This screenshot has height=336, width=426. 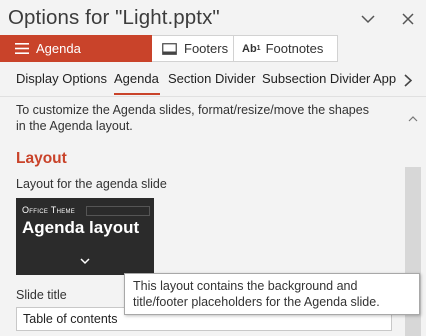 What do you see at coordinates (316, 78) in the screenshot?
I see `subtab-subsection-divider: Subsection Divider` at bounding box center [316, 78].